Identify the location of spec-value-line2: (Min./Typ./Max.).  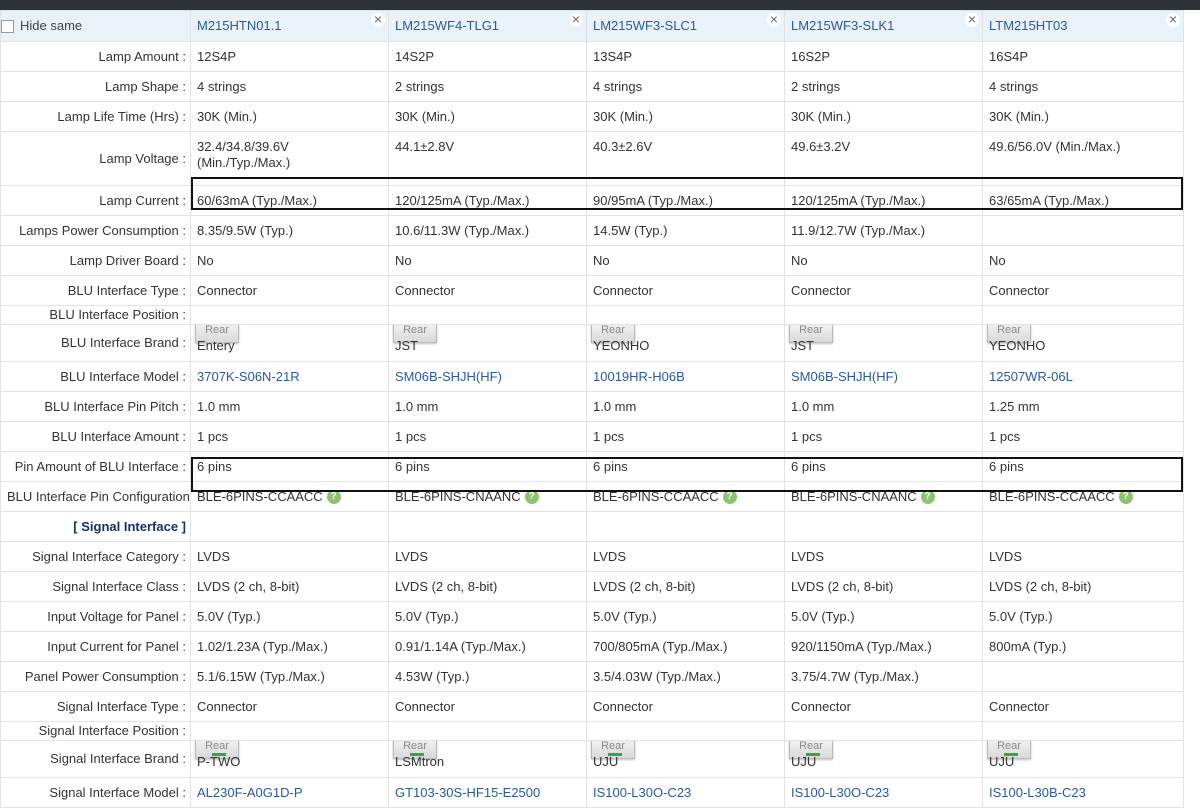
(244, 162).